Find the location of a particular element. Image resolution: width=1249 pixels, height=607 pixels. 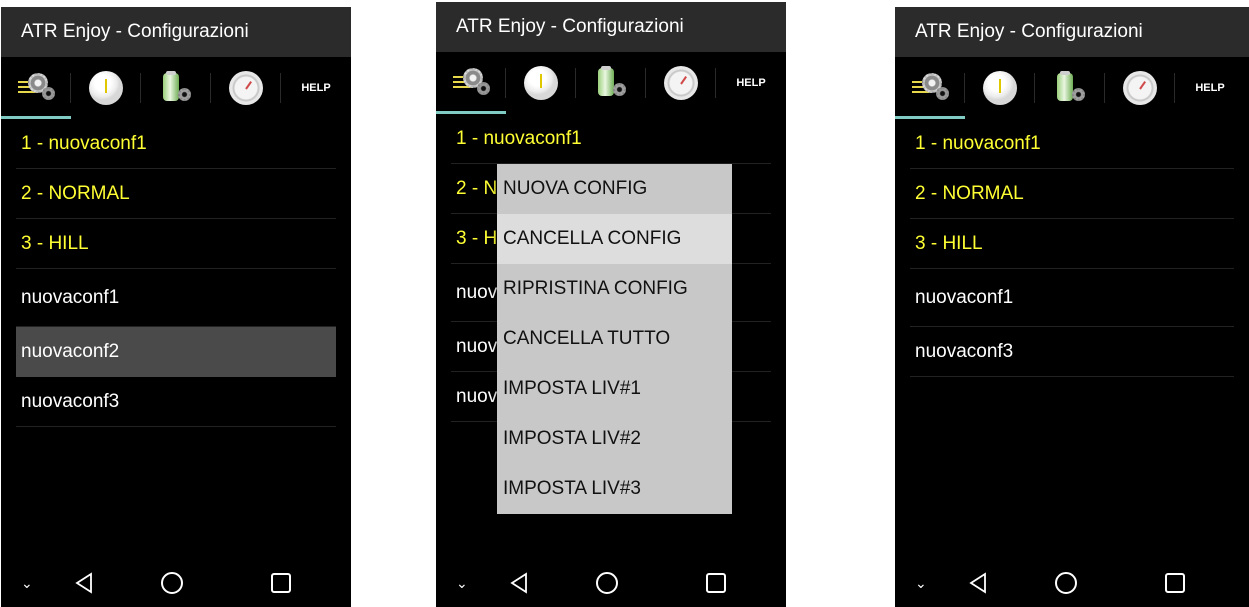

menu-item-delete-all: CANCELLA TUTTO is located at coordinates (614, 339).